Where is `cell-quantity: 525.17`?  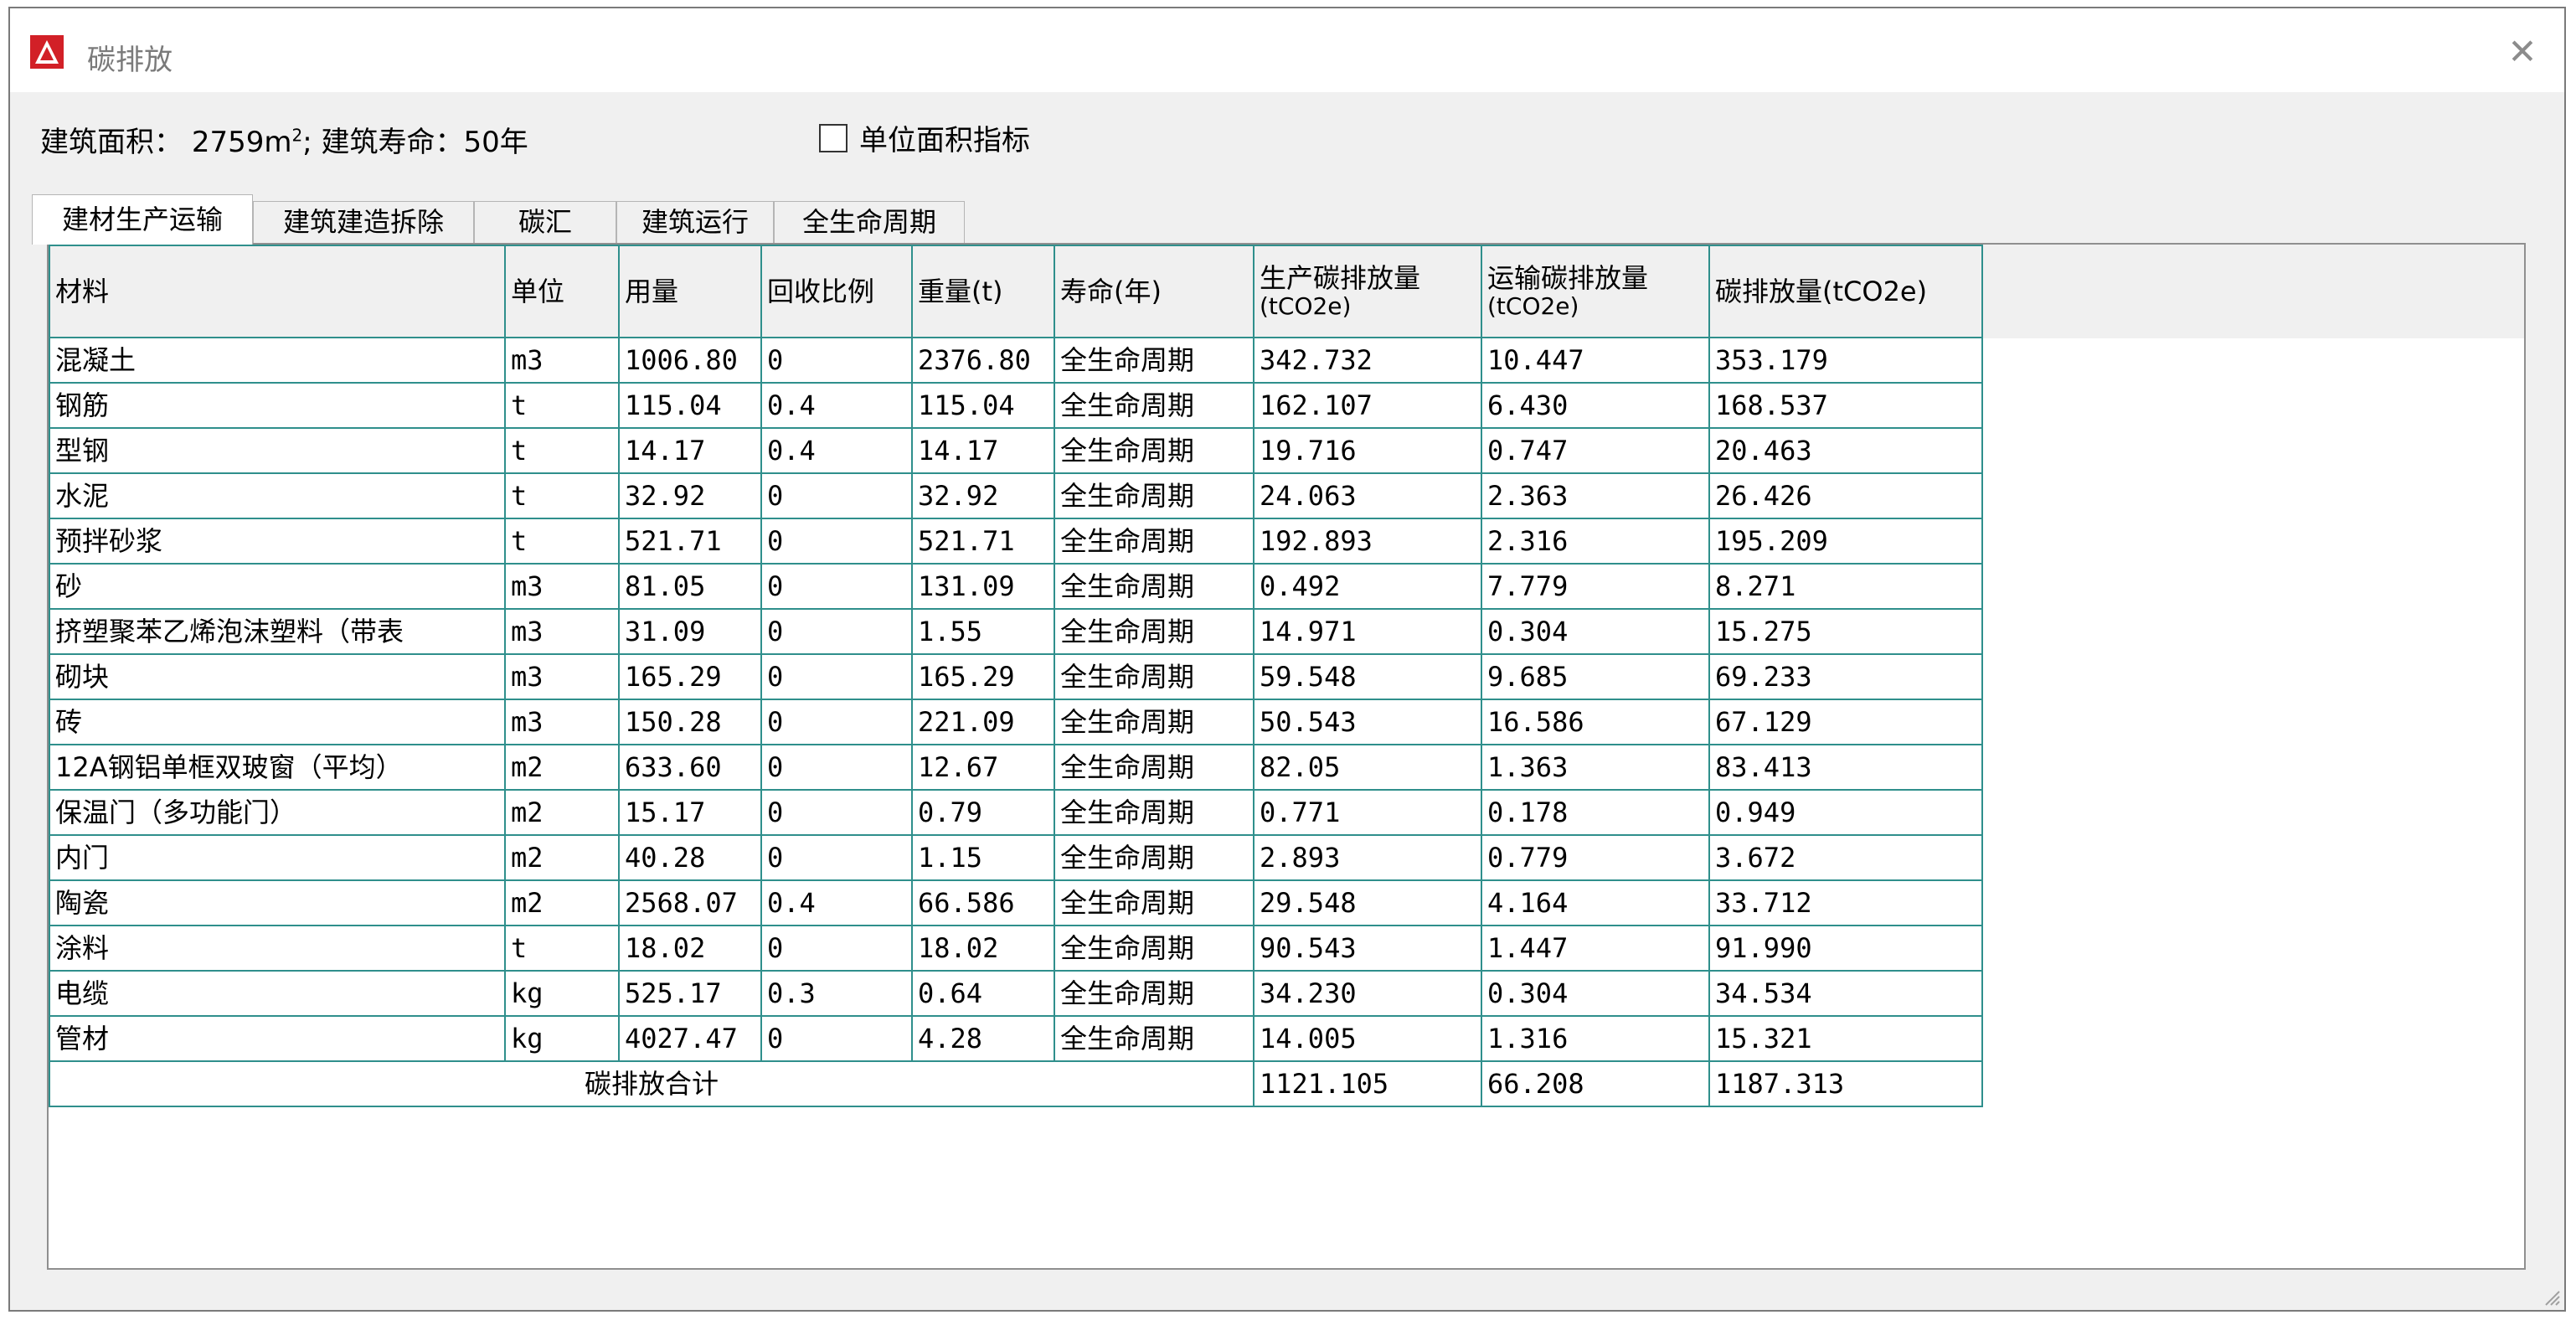 cell-quantity: 525.17 is located at coordinates (690, 993).